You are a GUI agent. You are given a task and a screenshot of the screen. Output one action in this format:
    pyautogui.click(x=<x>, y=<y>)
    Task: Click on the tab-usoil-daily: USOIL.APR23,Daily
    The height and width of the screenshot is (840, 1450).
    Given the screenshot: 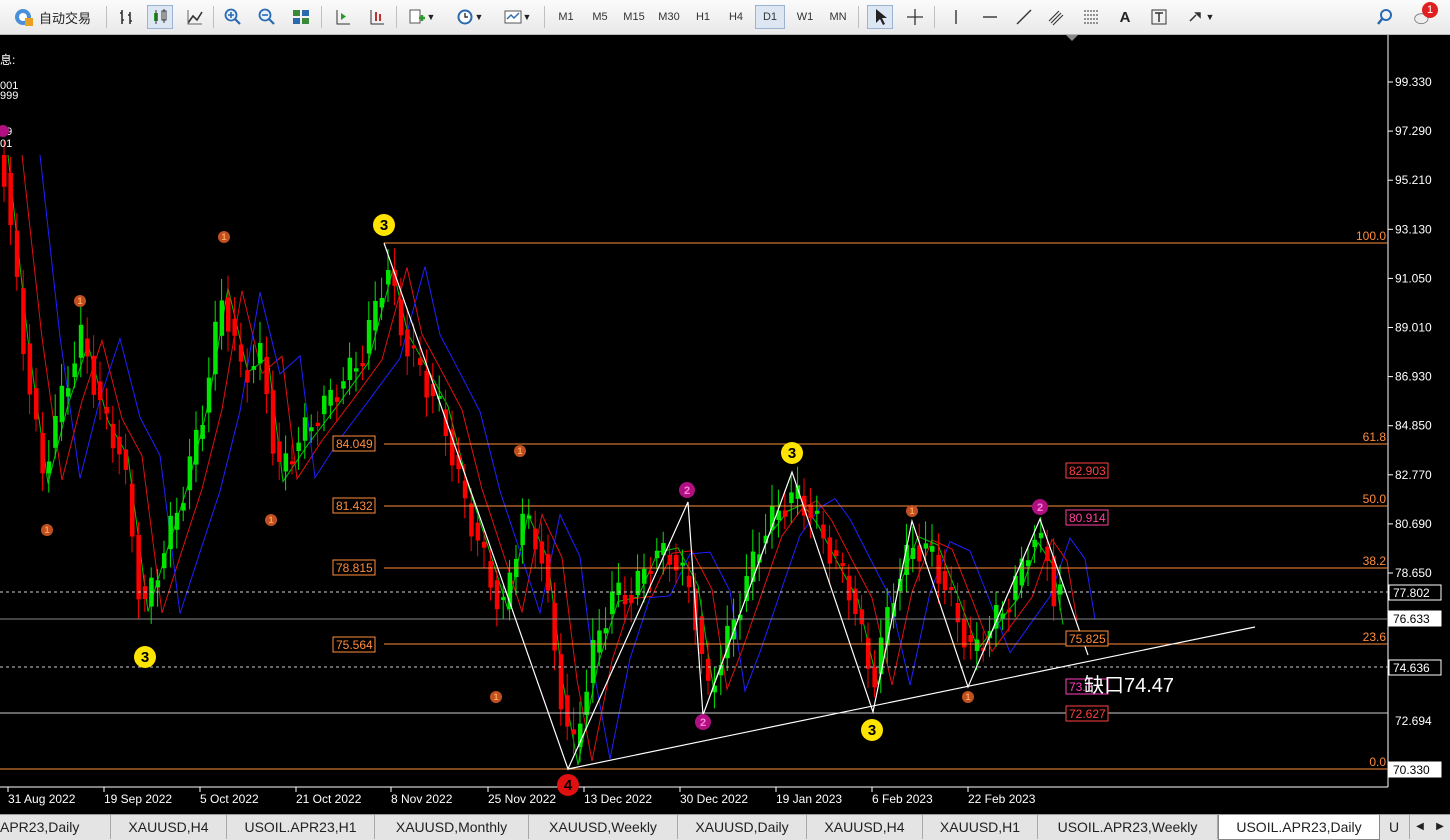 What is the action you would take?
    pyautogui.click(x=1299, y=827)
    